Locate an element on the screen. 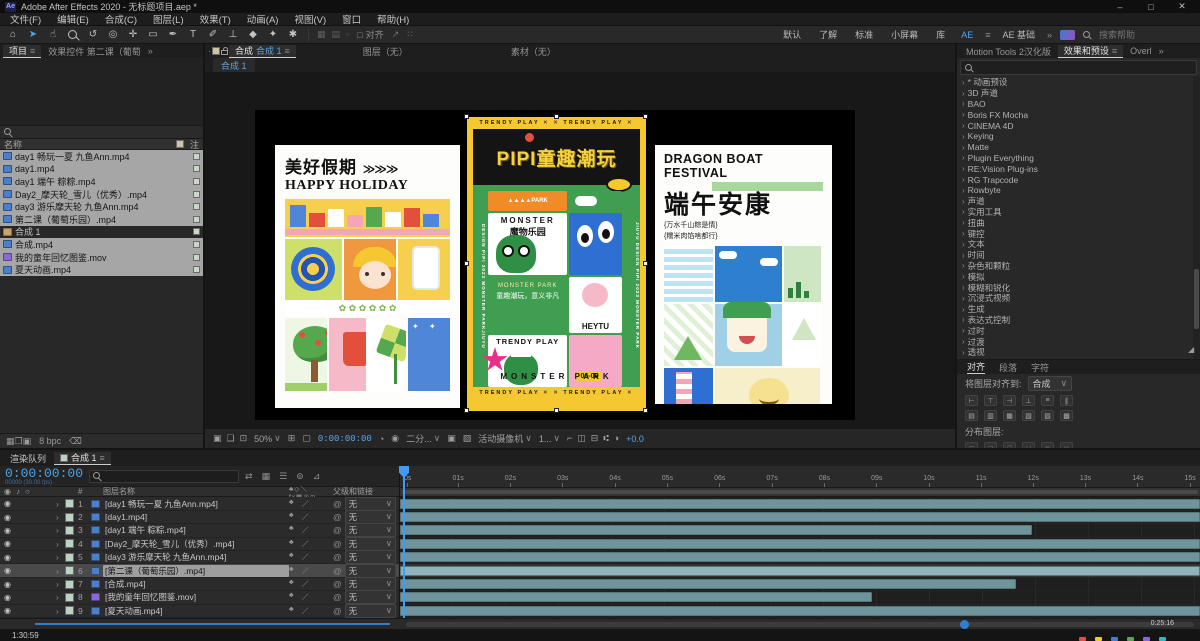 This screenshot has width=1200, height=641. layer-row: ◉ › 2 [day1.mp4] ♣ ／ @ 无 ∨ is located at coordinates (199, 517).